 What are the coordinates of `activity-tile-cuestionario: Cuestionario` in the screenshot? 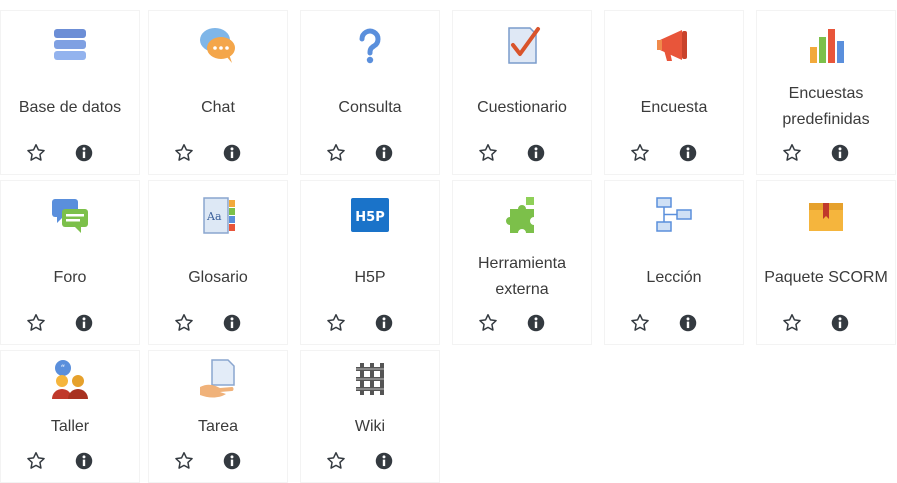 It's located at (522, 92).